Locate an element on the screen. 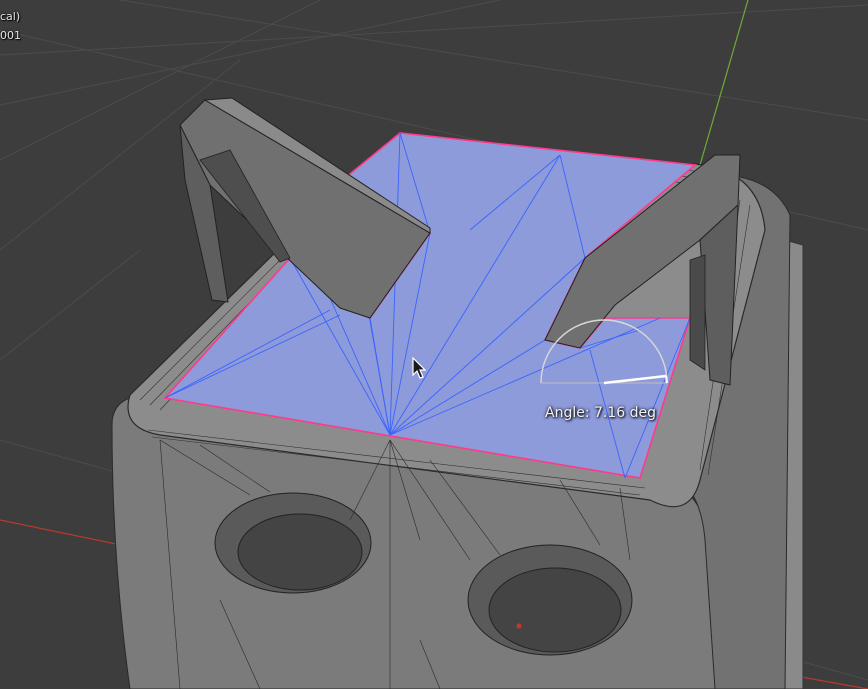 Image resolution: width=868 pixels, height=689 pixels. mouse-pointer-icon is located at coordinates (419, 368).